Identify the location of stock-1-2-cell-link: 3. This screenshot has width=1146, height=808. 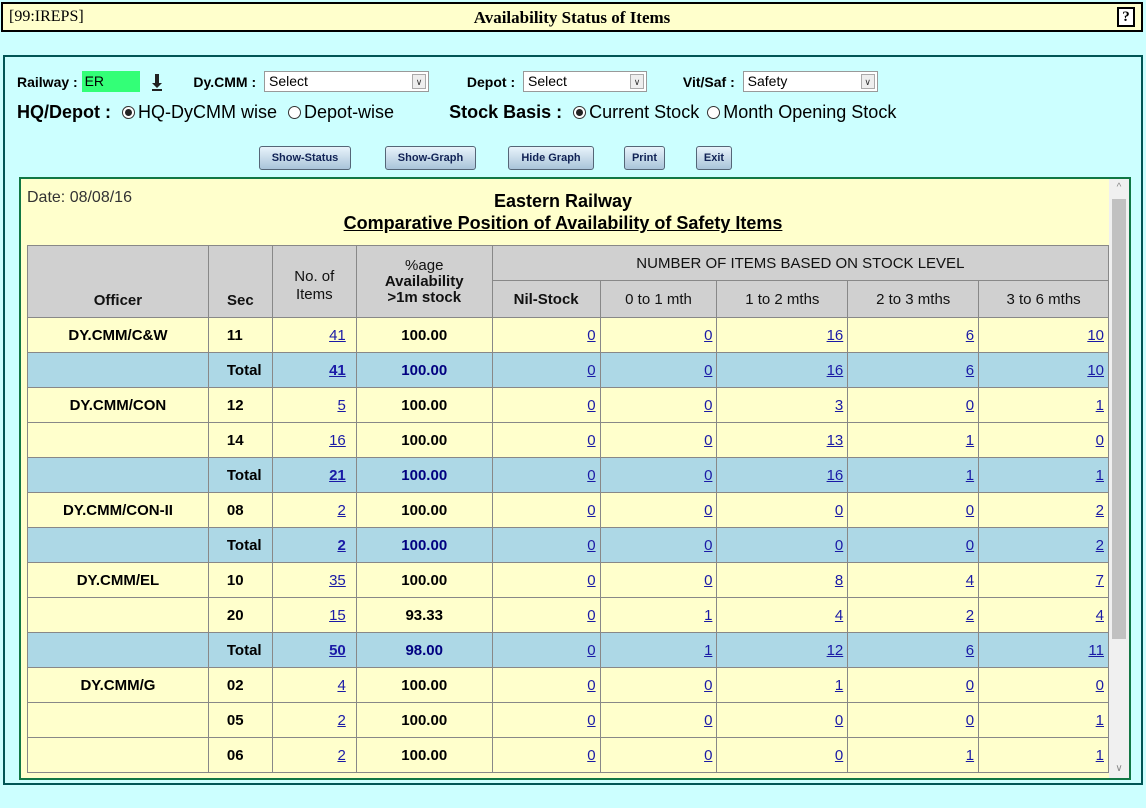
(839, 405).